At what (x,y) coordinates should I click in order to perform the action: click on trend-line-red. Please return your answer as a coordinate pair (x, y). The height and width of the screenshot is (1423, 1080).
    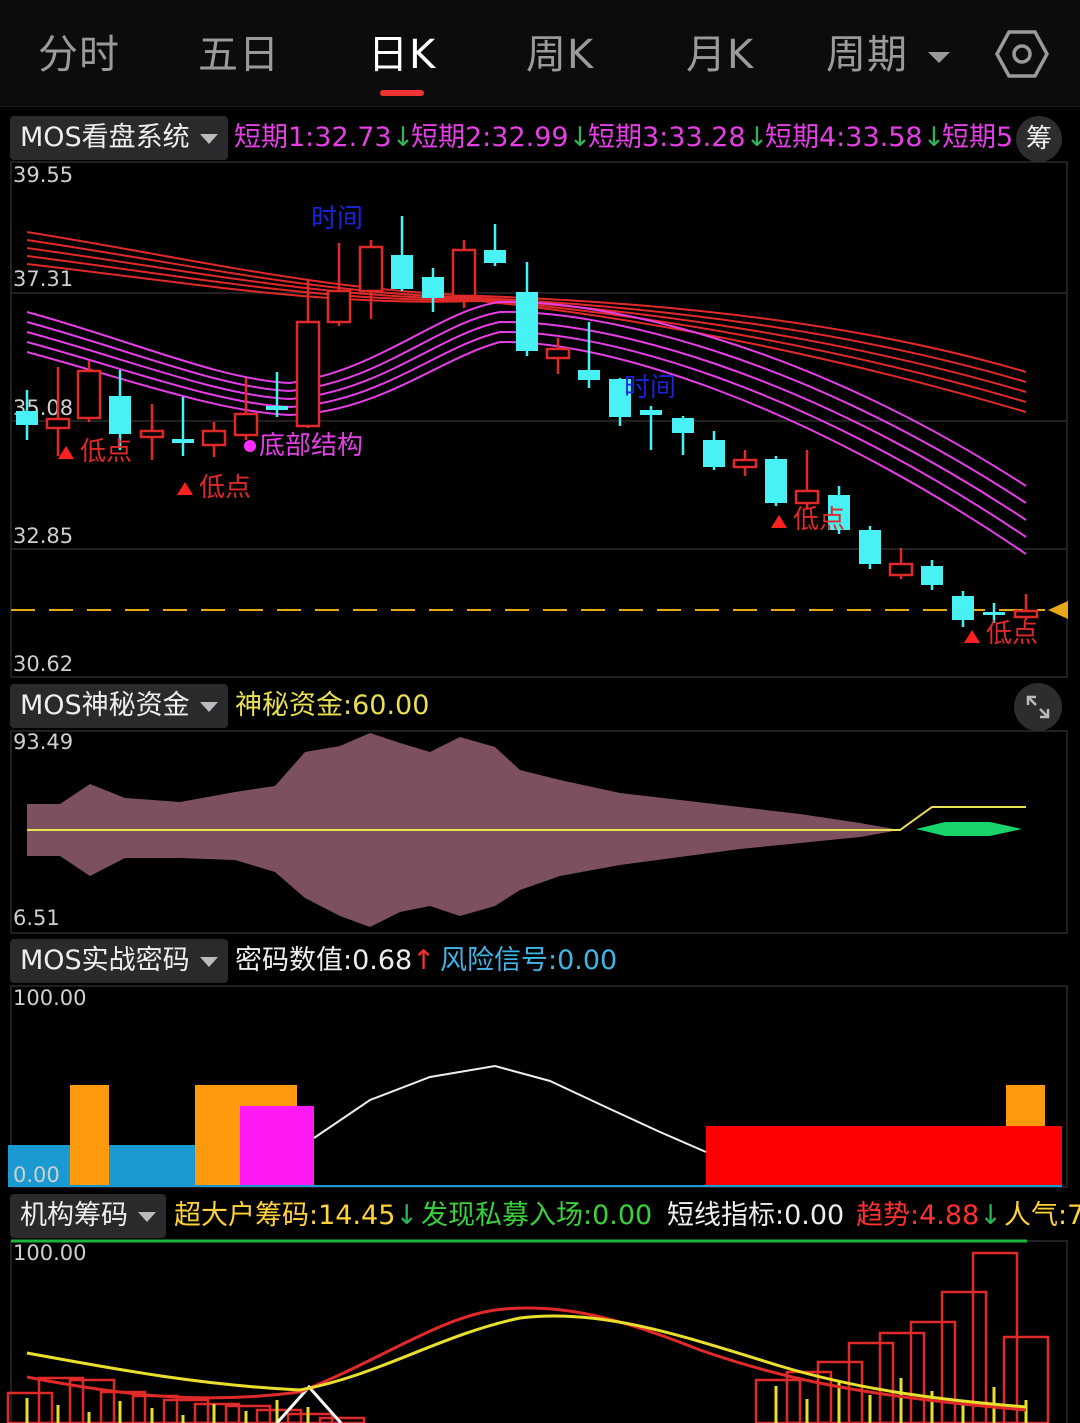
    Looking at the image, I should click on (526, 1359).